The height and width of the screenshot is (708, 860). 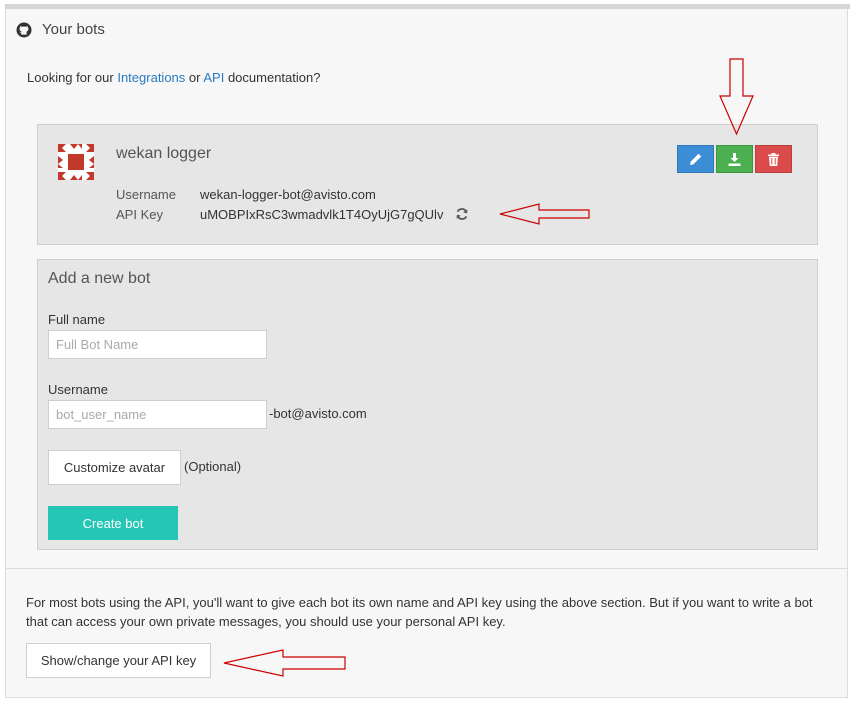 What do you see at coordinates (146, 194) in the screenshot?
I see `username-label: Username` at bounding box center [146, 194].